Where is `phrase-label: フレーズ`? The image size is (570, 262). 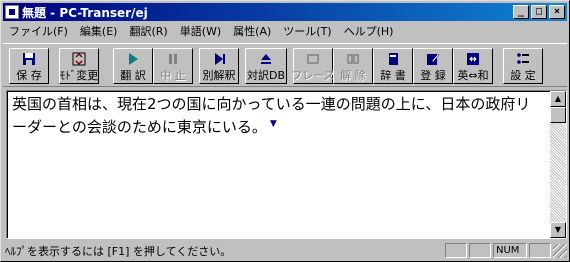 phrase-label: フレーズ is located at coordinates (313, 75).